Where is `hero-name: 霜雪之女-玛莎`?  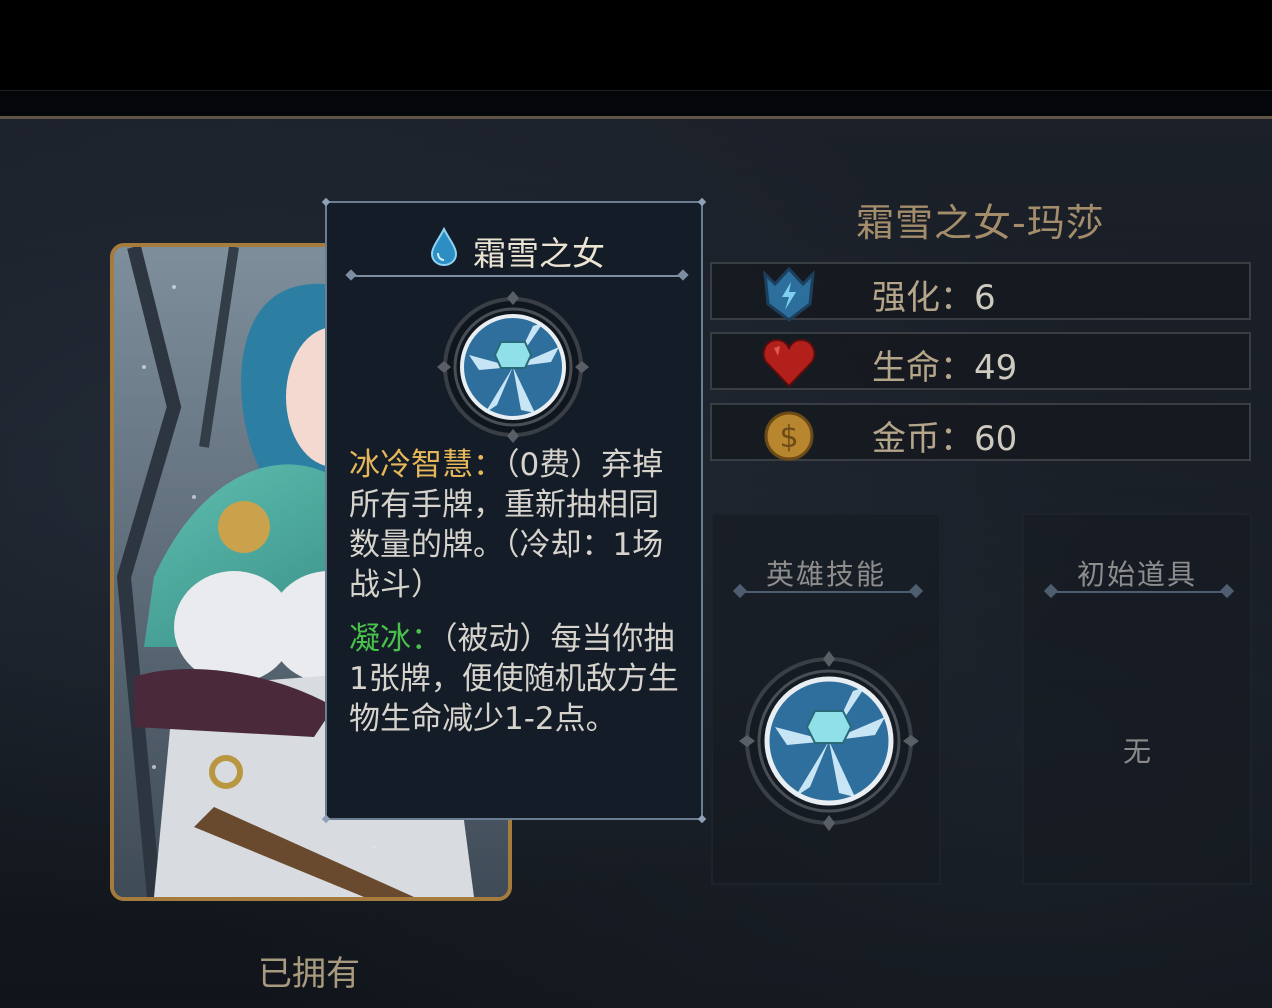
hero-name: 霜雪之女-玛莎 is located at coordinates (980, 223).